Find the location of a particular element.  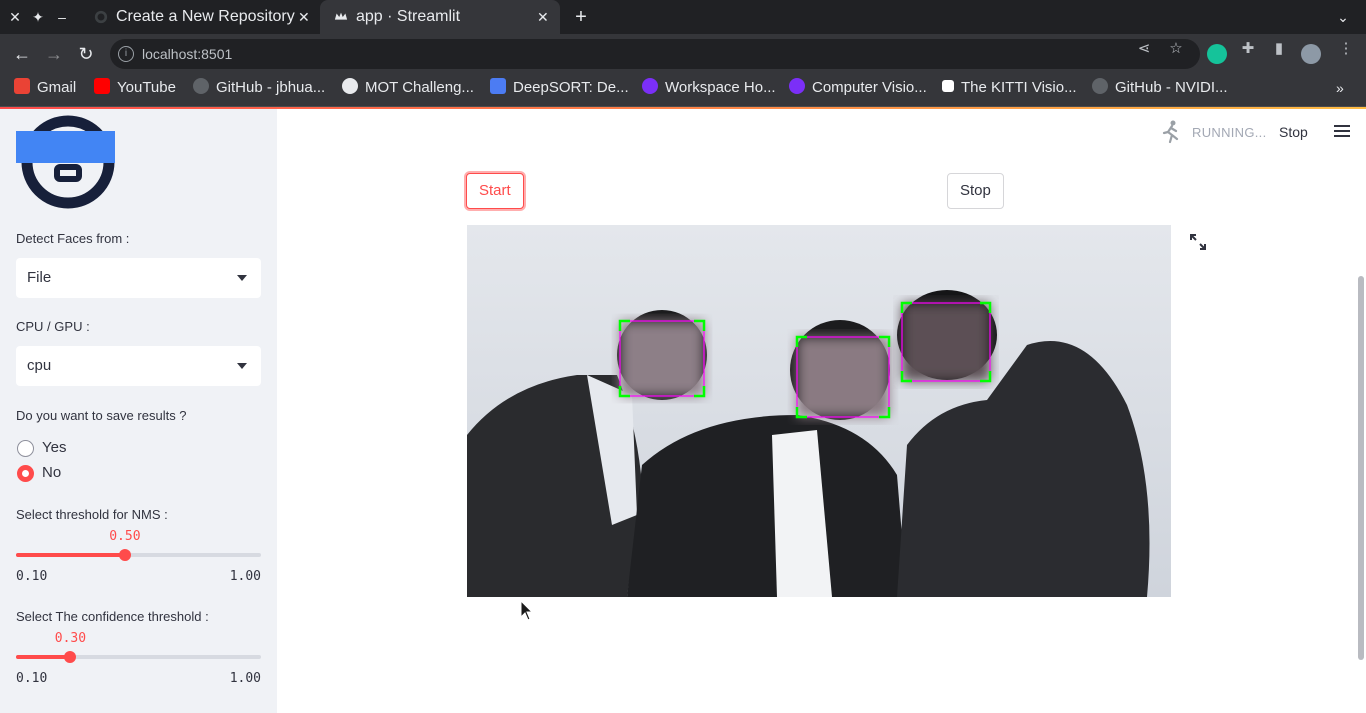

tab-title: Create a New Repository is located at coordinates (205, 16).